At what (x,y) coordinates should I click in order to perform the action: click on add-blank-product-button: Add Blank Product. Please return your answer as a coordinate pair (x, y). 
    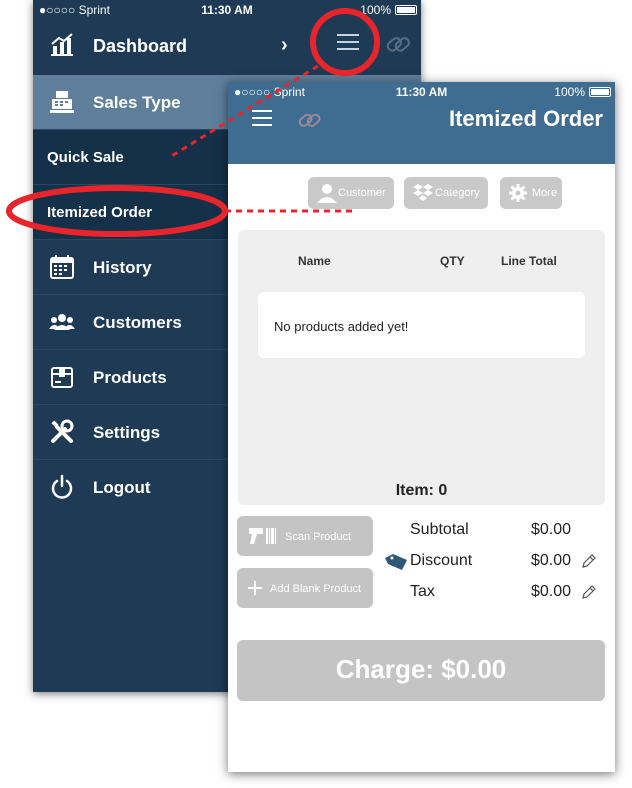
    Looking at the image, I should click on (305, 588).